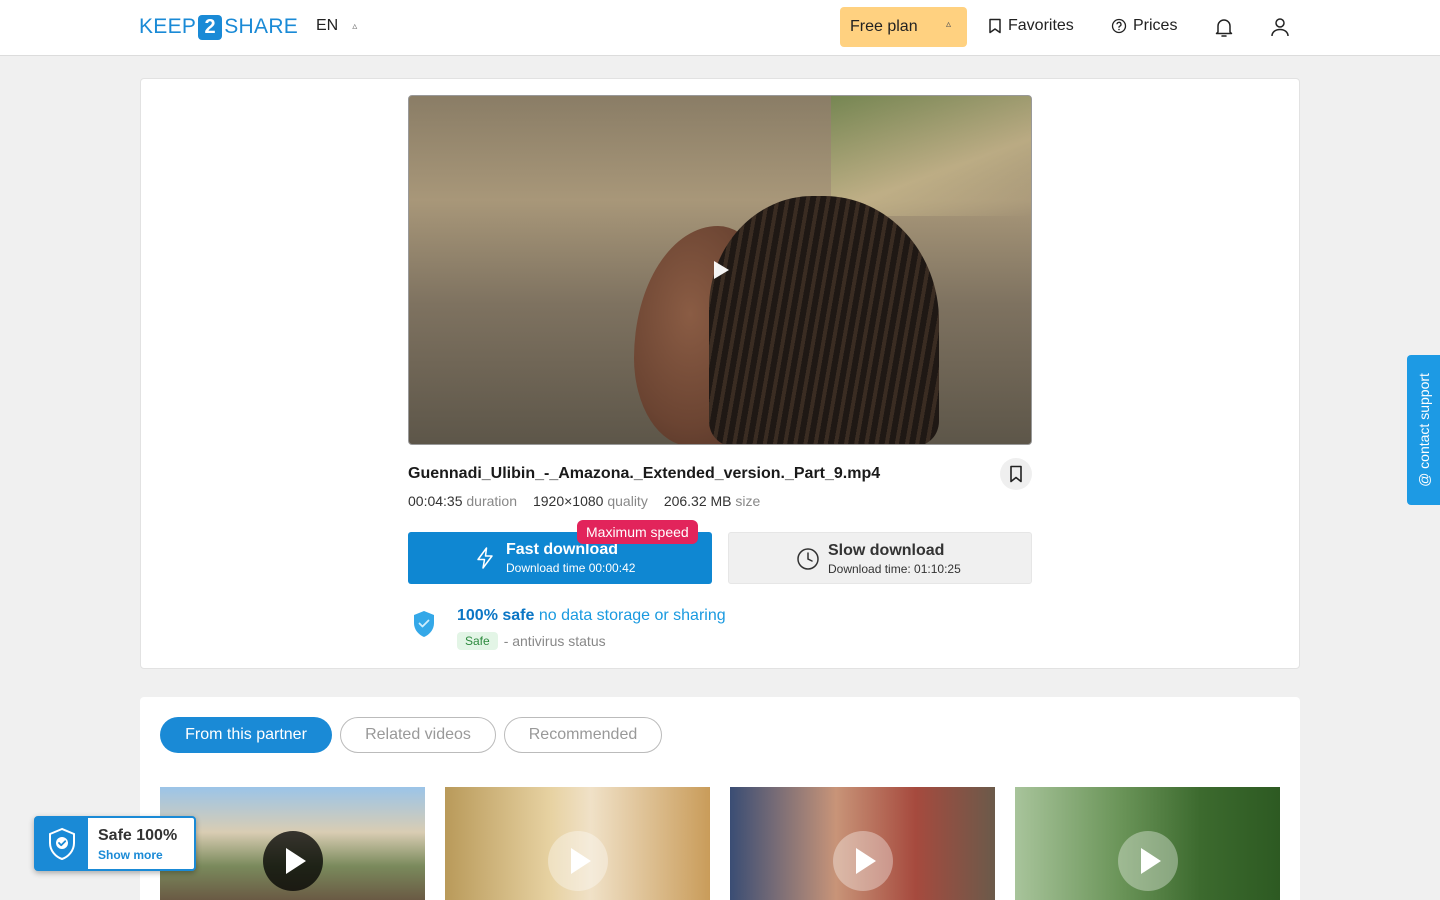 Image resolution: width=1440 pixels, height=900 pixels. Describe the element at coordinates (418, 735) in the screenshot. I see `tab-related-videos: Related videos` at that location.